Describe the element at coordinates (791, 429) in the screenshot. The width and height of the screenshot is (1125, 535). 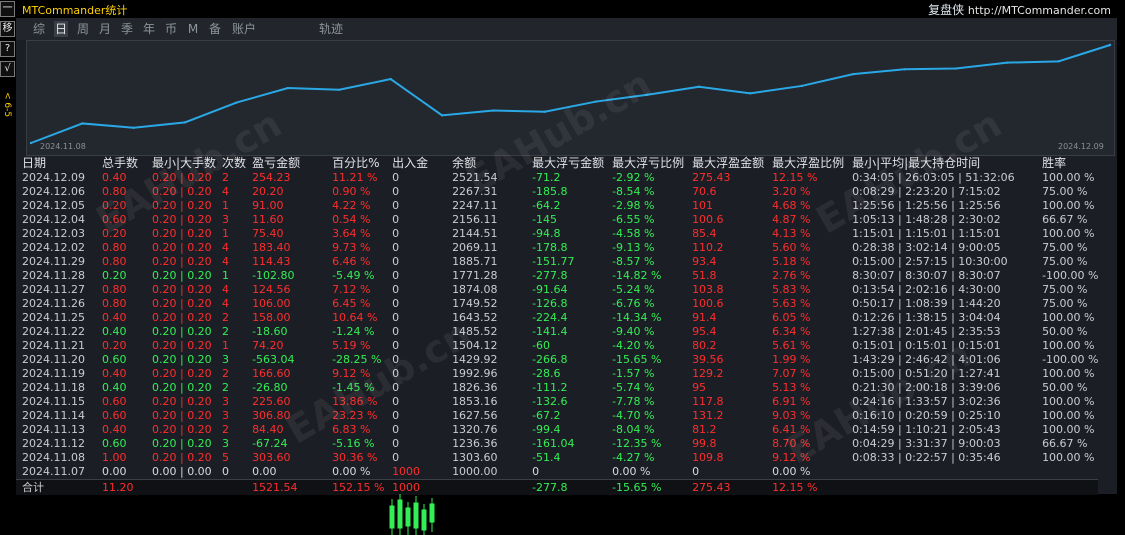
I see `table-cell: 6.41 %` at that location.